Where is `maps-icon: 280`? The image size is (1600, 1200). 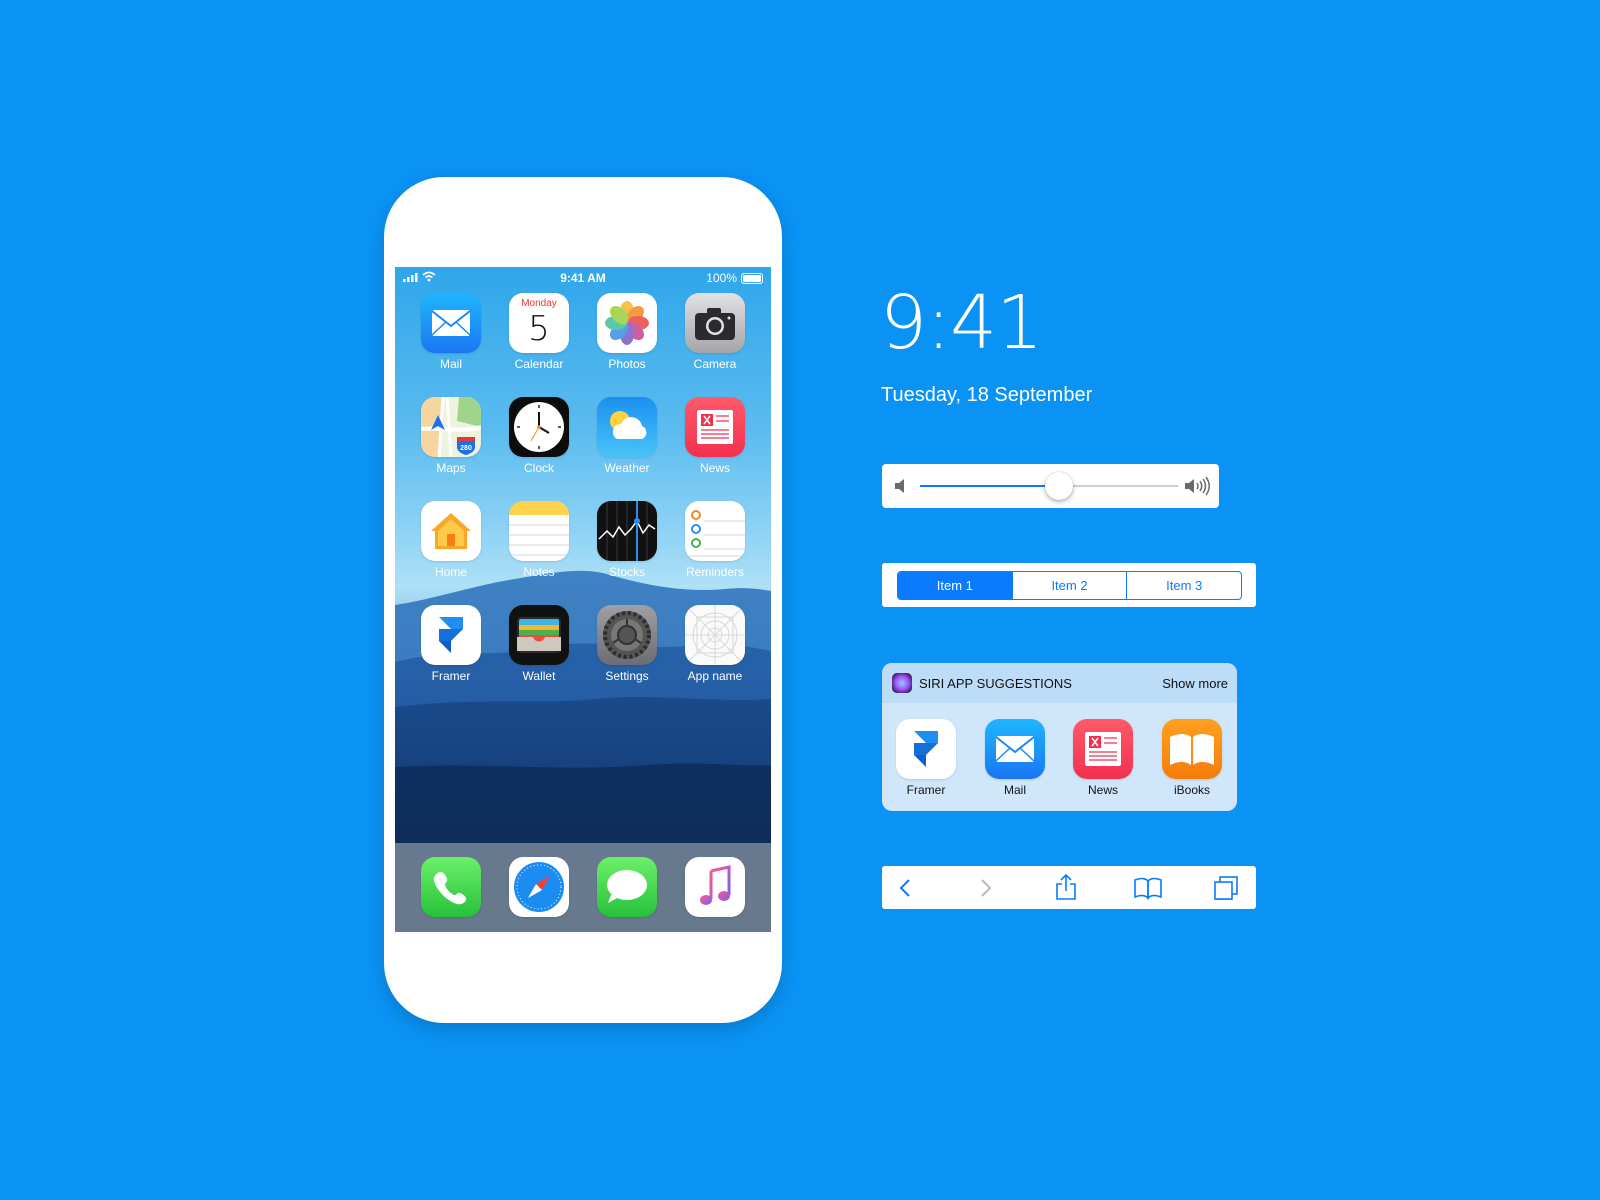 maps-icon: 280 is located at coordinates (451, 427).